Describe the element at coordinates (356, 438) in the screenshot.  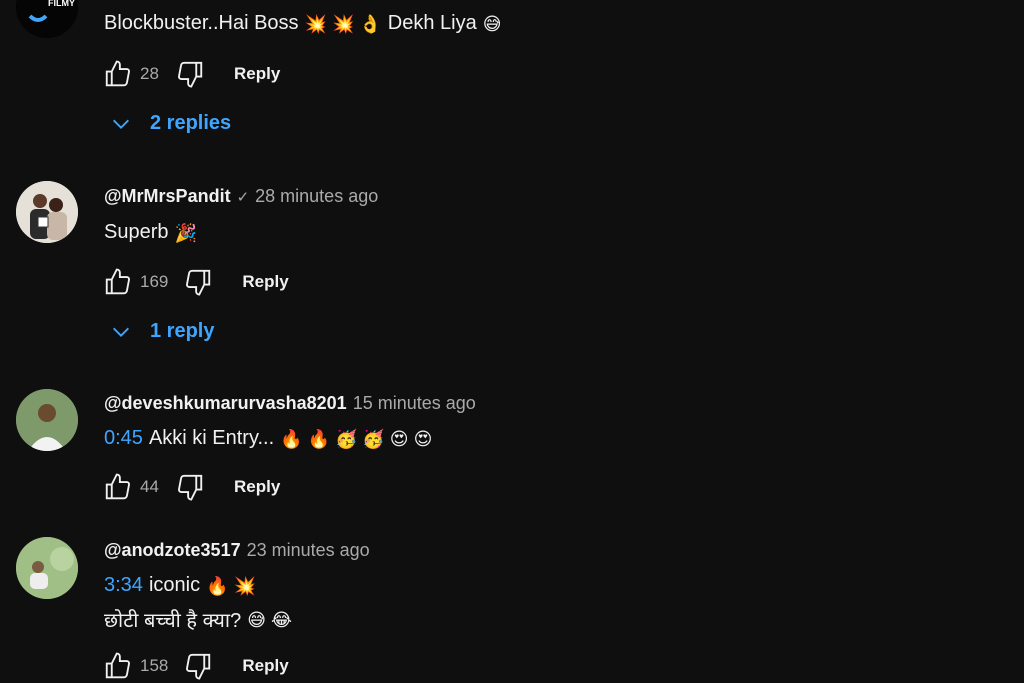
I see `emoji-group: 🔥 🔥 🥳 🥳 😍 😍` at that location.